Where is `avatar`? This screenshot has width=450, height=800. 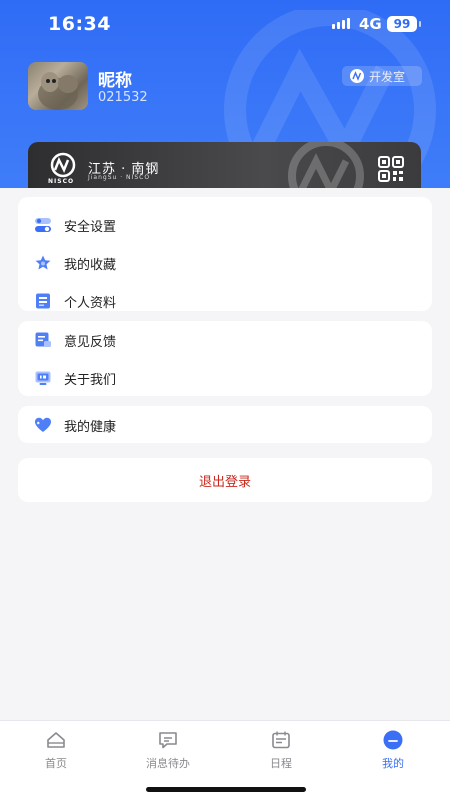
avatar is located at coordinates (58, 86).